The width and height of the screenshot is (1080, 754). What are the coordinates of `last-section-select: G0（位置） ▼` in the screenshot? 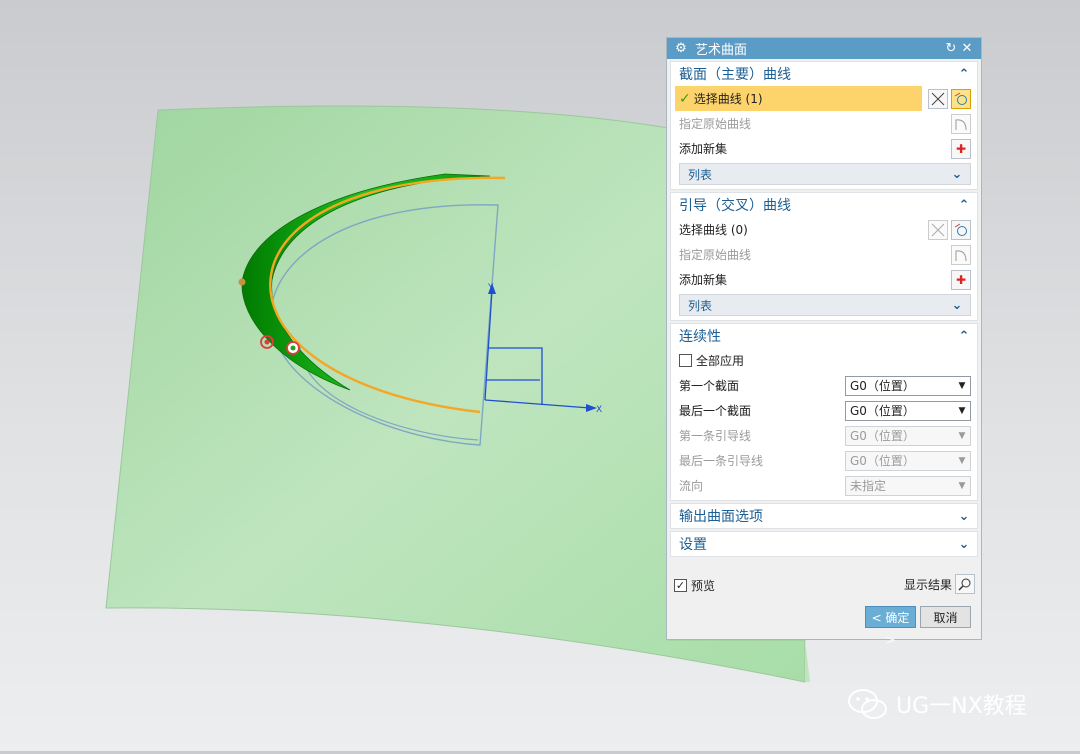 It's located at (908, 410).